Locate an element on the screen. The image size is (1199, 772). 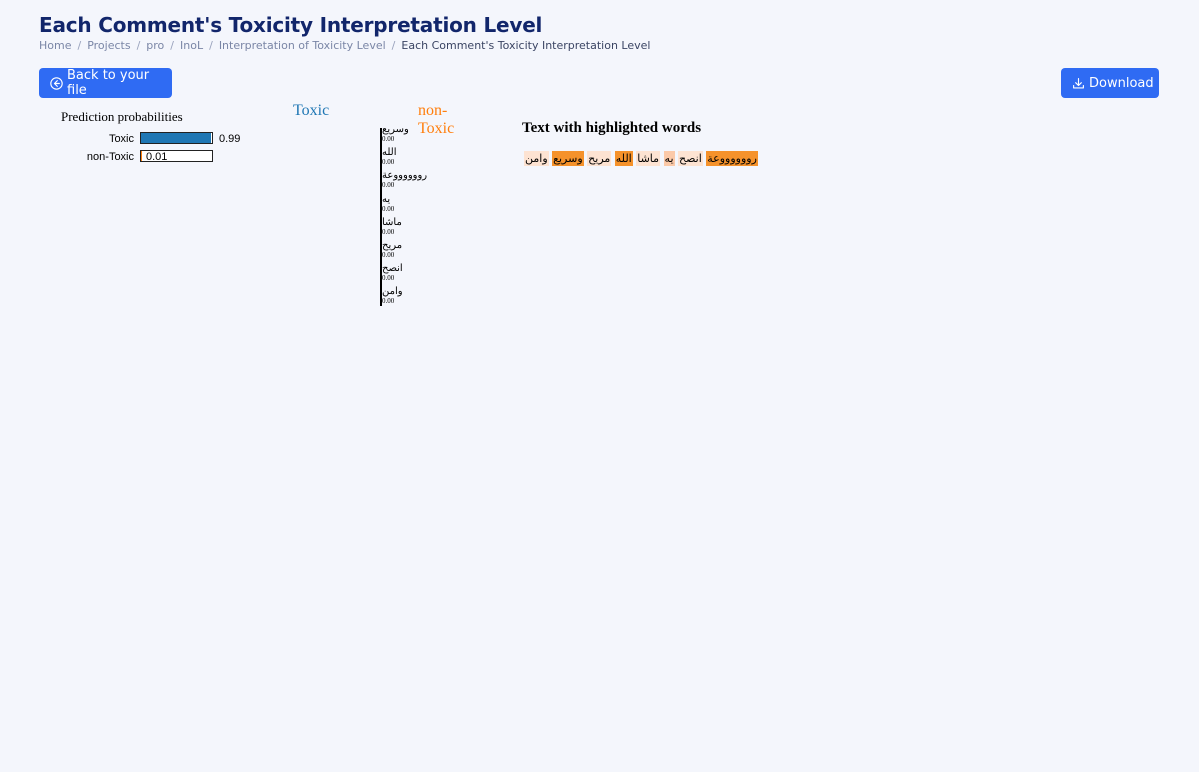
download-button: Download is located at coordinates (1110, 83).